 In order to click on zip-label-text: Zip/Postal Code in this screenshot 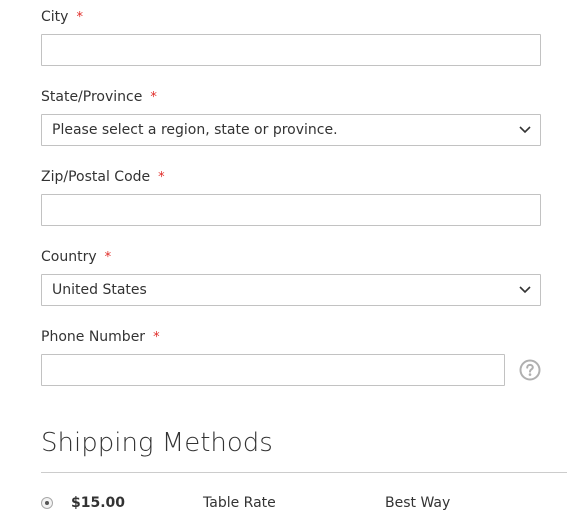, I will do `click(96, 177)`.